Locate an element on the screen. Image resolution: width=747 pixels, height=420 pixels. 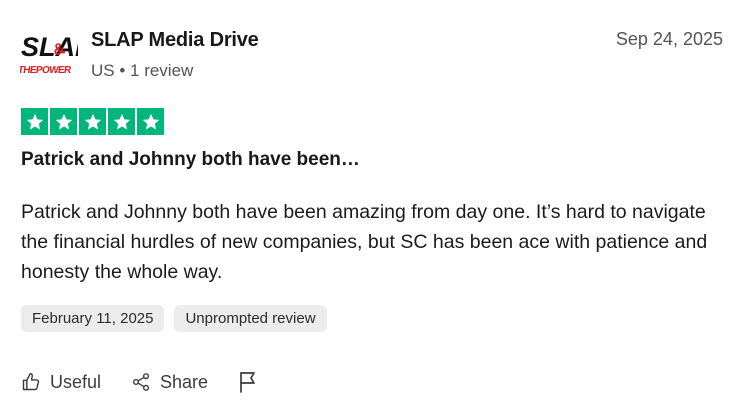
review-date: Sep 24, 2025 is located at coordinates (669, 39).